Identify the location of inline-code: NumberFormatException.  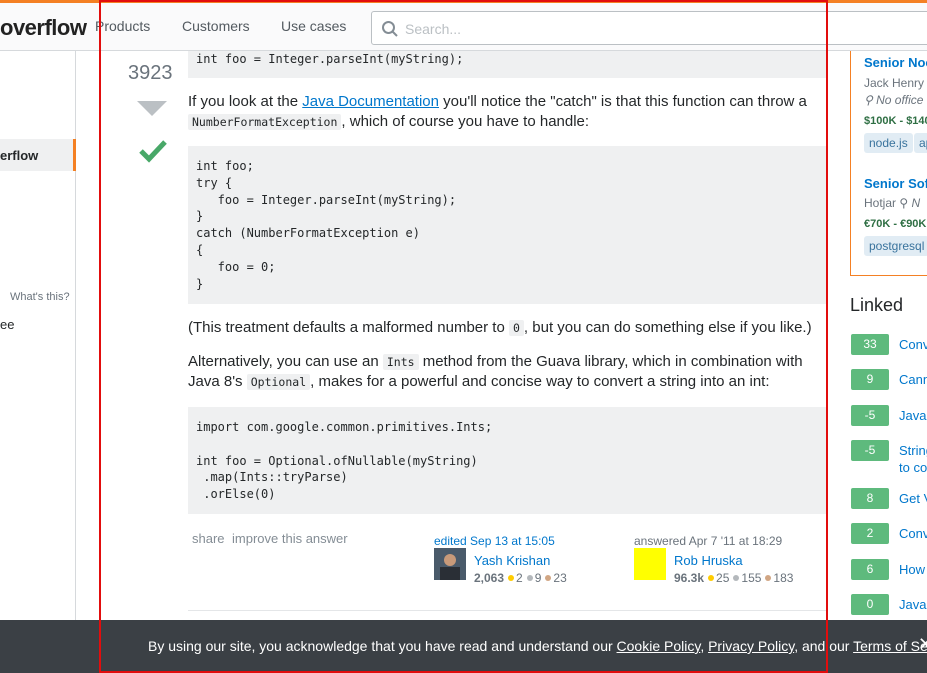
(265, 122).